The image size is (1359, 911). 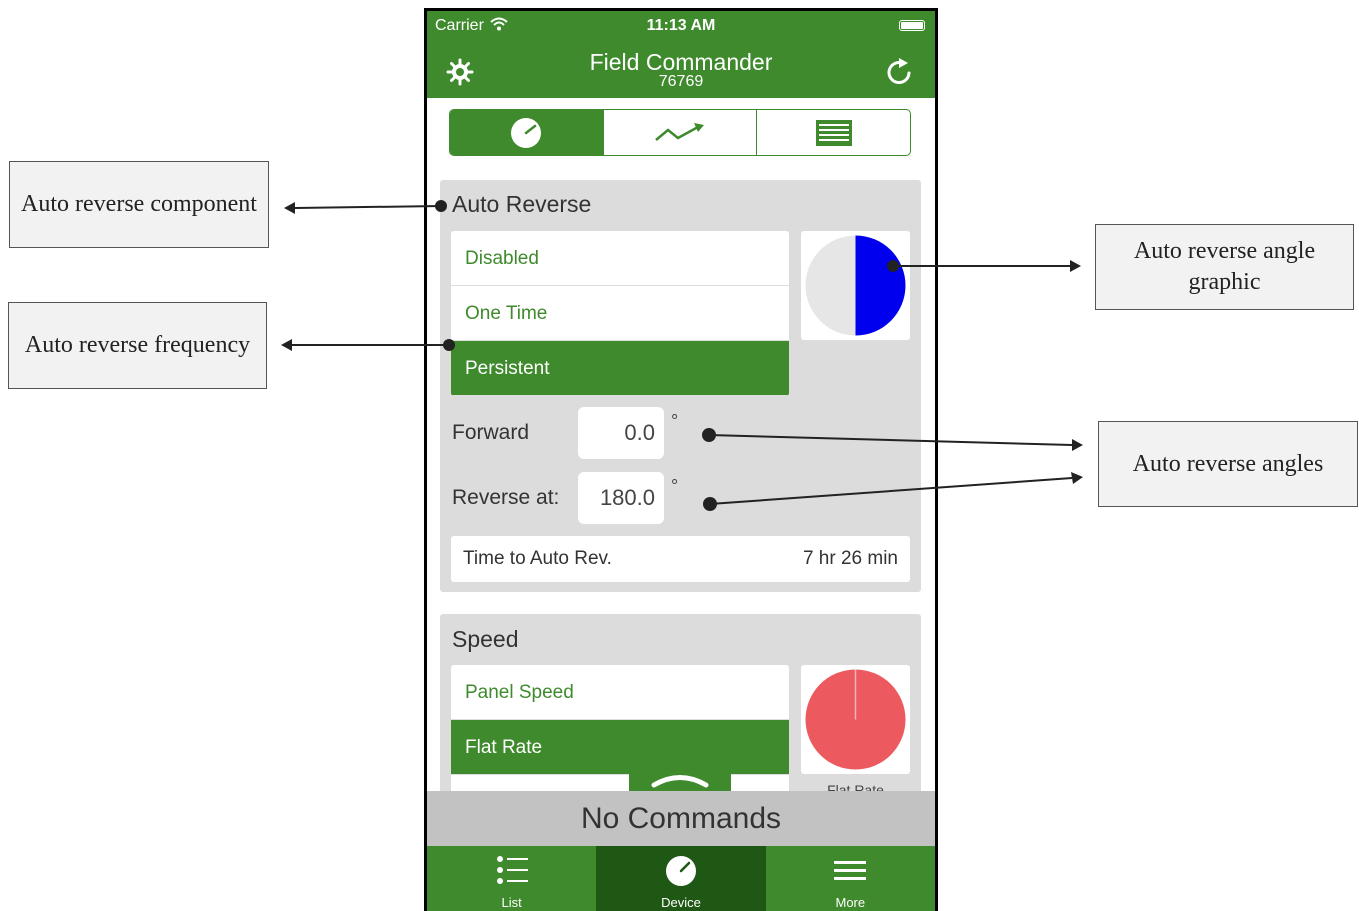 What do you see at coordinates (506, 497) in the screenshot?
I see `reverse-at-label: Reverse at:` at bounding box center [506, 497].